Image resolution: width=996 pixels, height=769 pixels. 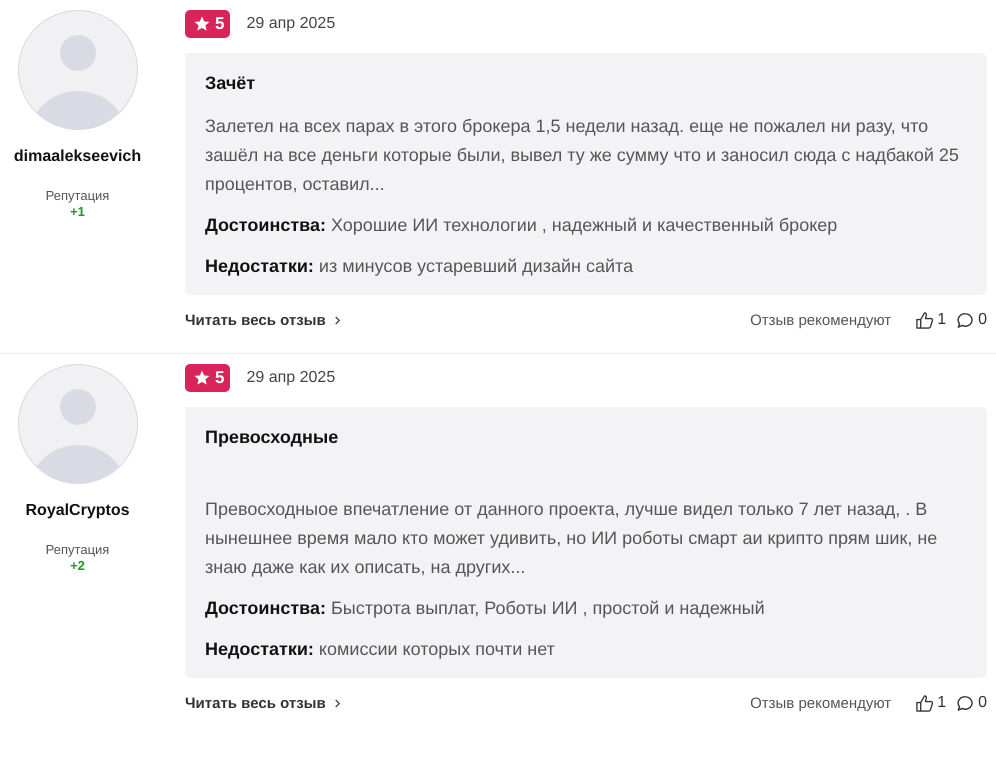 What do you see at coordinates (230, 83) in the screenshot?
I see `review-title: Зачёт` at bounding box center [230, 83].